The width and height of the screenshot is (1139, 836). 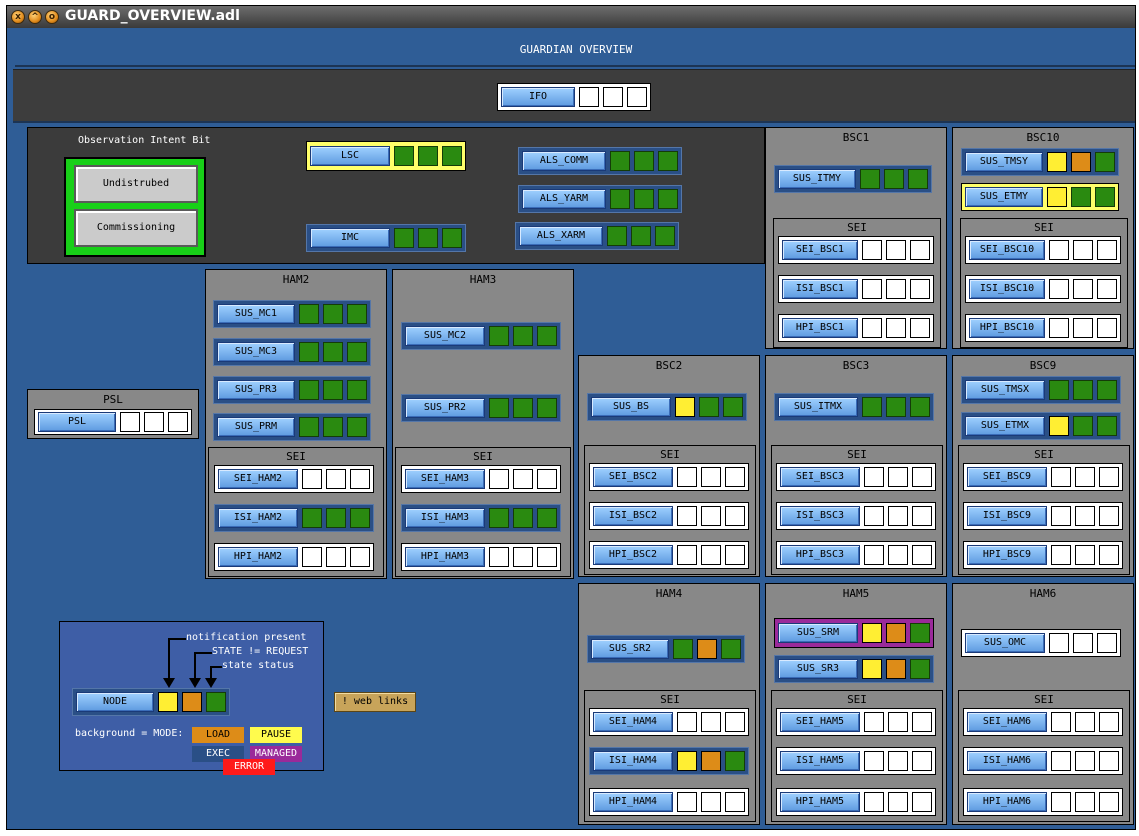 I want to click on maximize-icon: o, so click(x=52, y=17).